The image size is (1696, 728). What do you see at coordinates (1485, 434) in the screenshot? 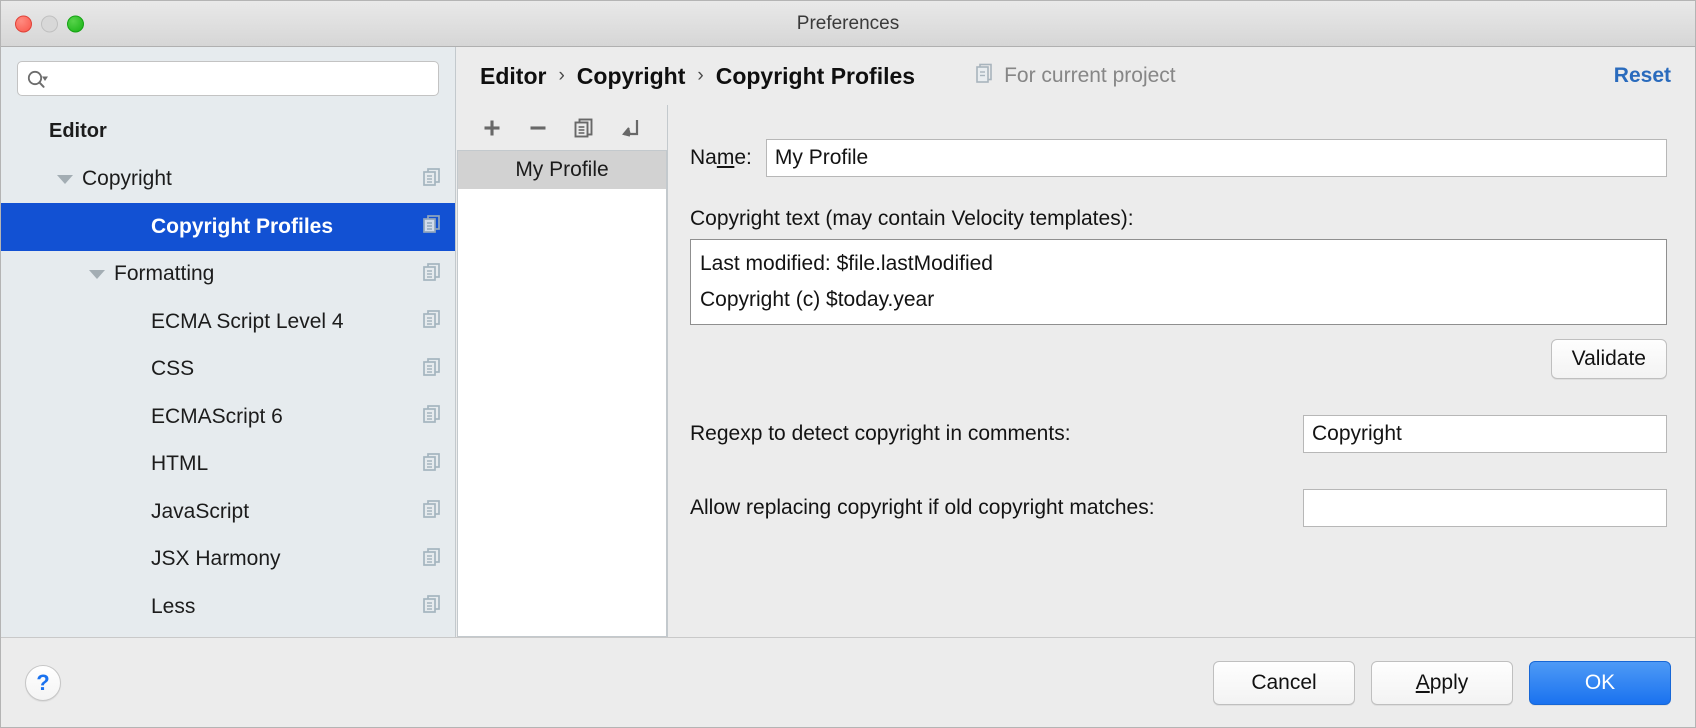
I see `regexp-input` at bounding box center [1485, 434].